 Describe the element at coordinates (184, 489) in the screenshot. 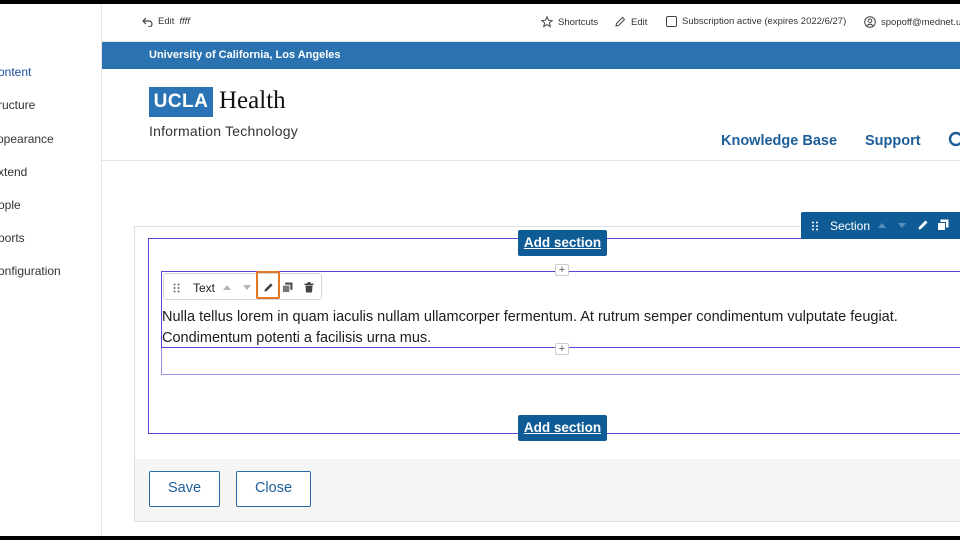

I see `save-button: Save` at that location.